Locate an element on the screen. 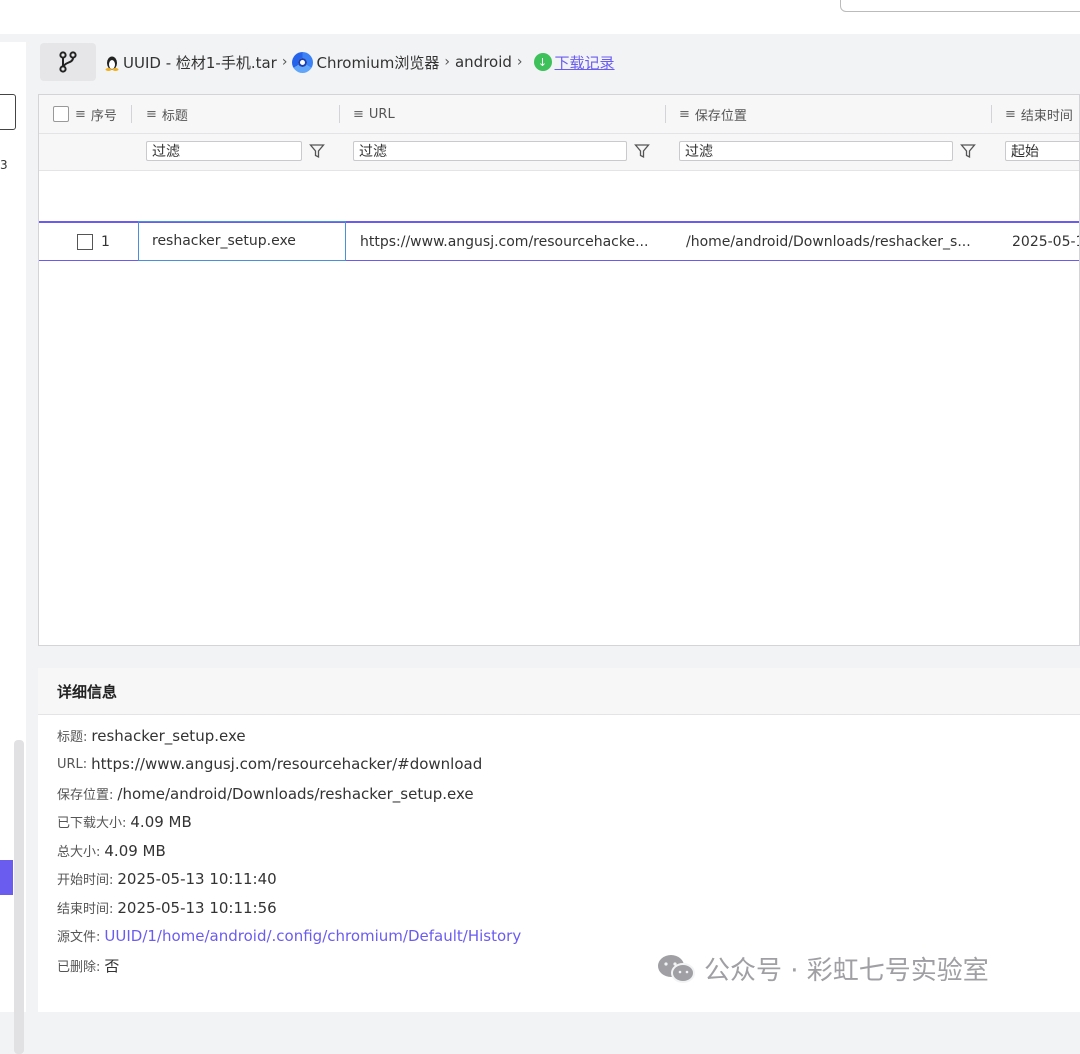 The height and width of the screenshot is (1054, 1080). detail-end-time: 结束时间: 2025-05-13 10:11:56 is located at coordinates (167, 908).